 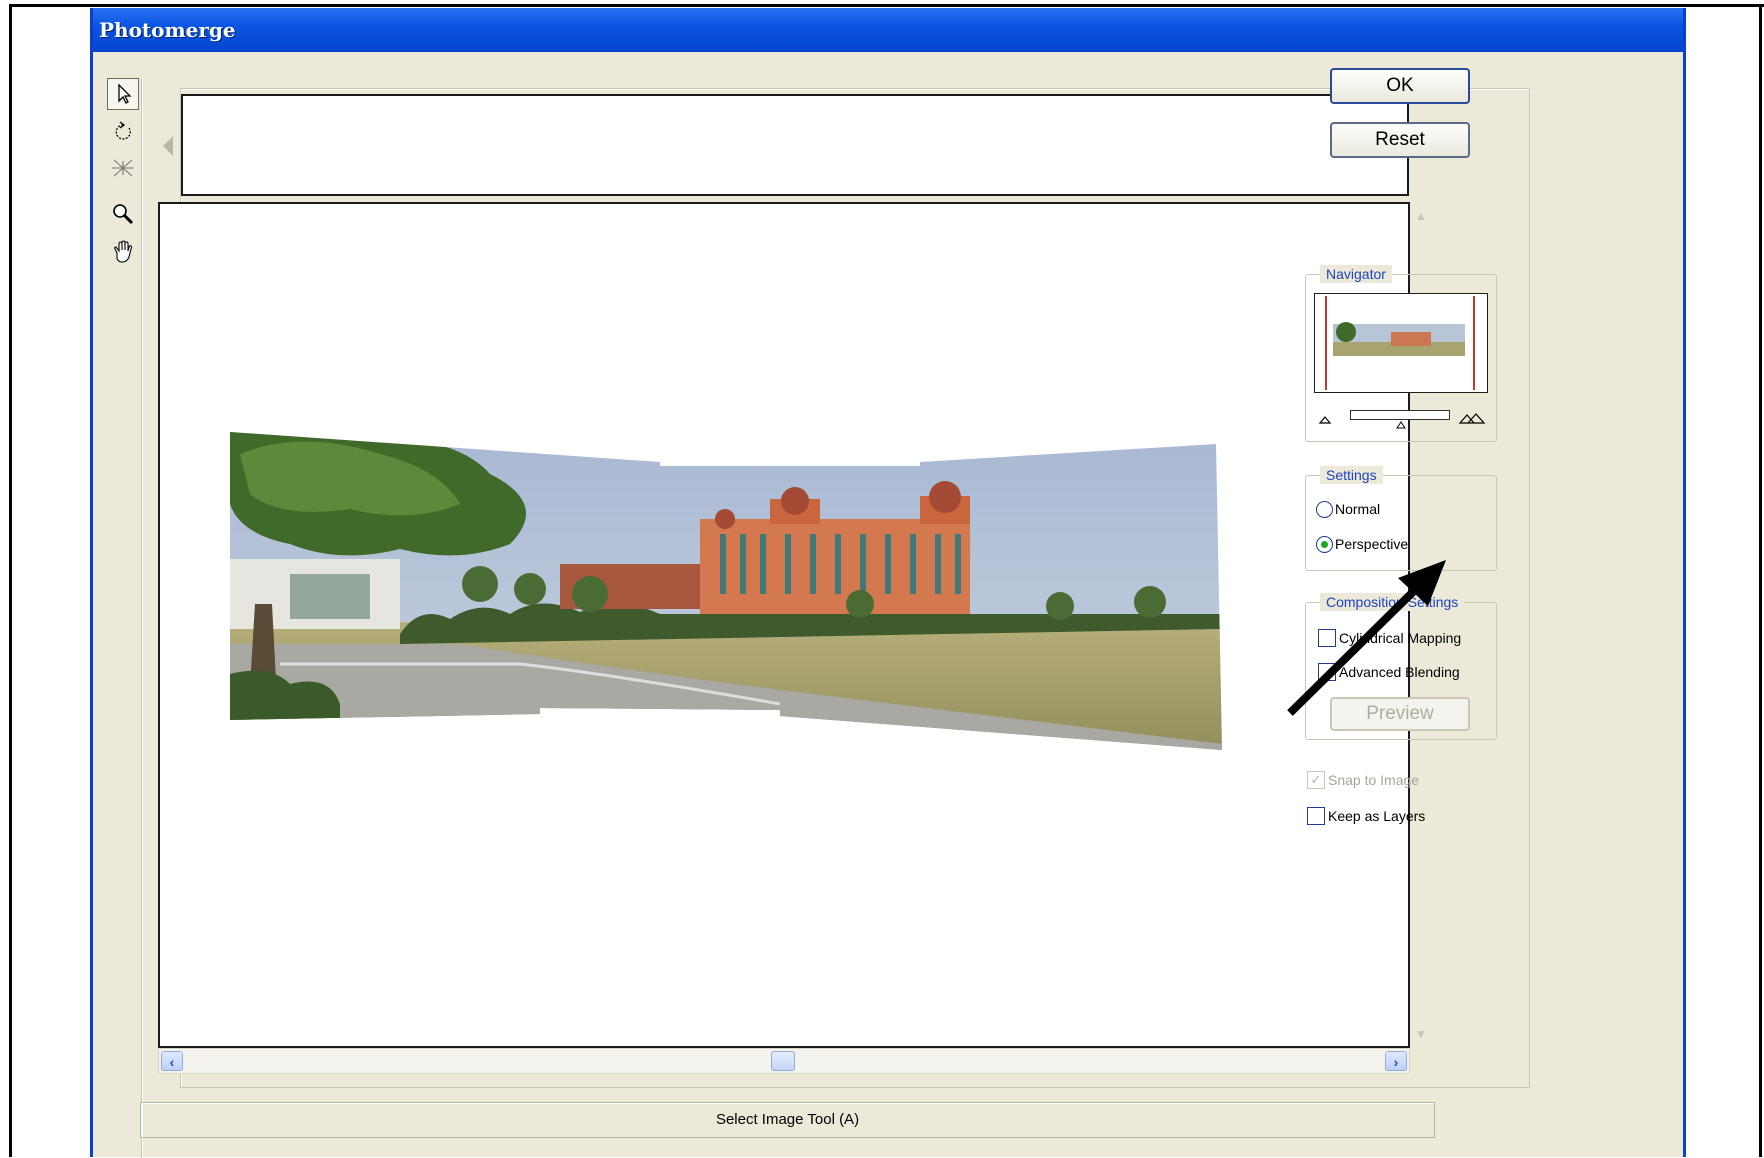 What do you see at coordinates (168, 146) in the screenshot?
I see `strip-scroll-left-icon` at bounding box center [168, 146].